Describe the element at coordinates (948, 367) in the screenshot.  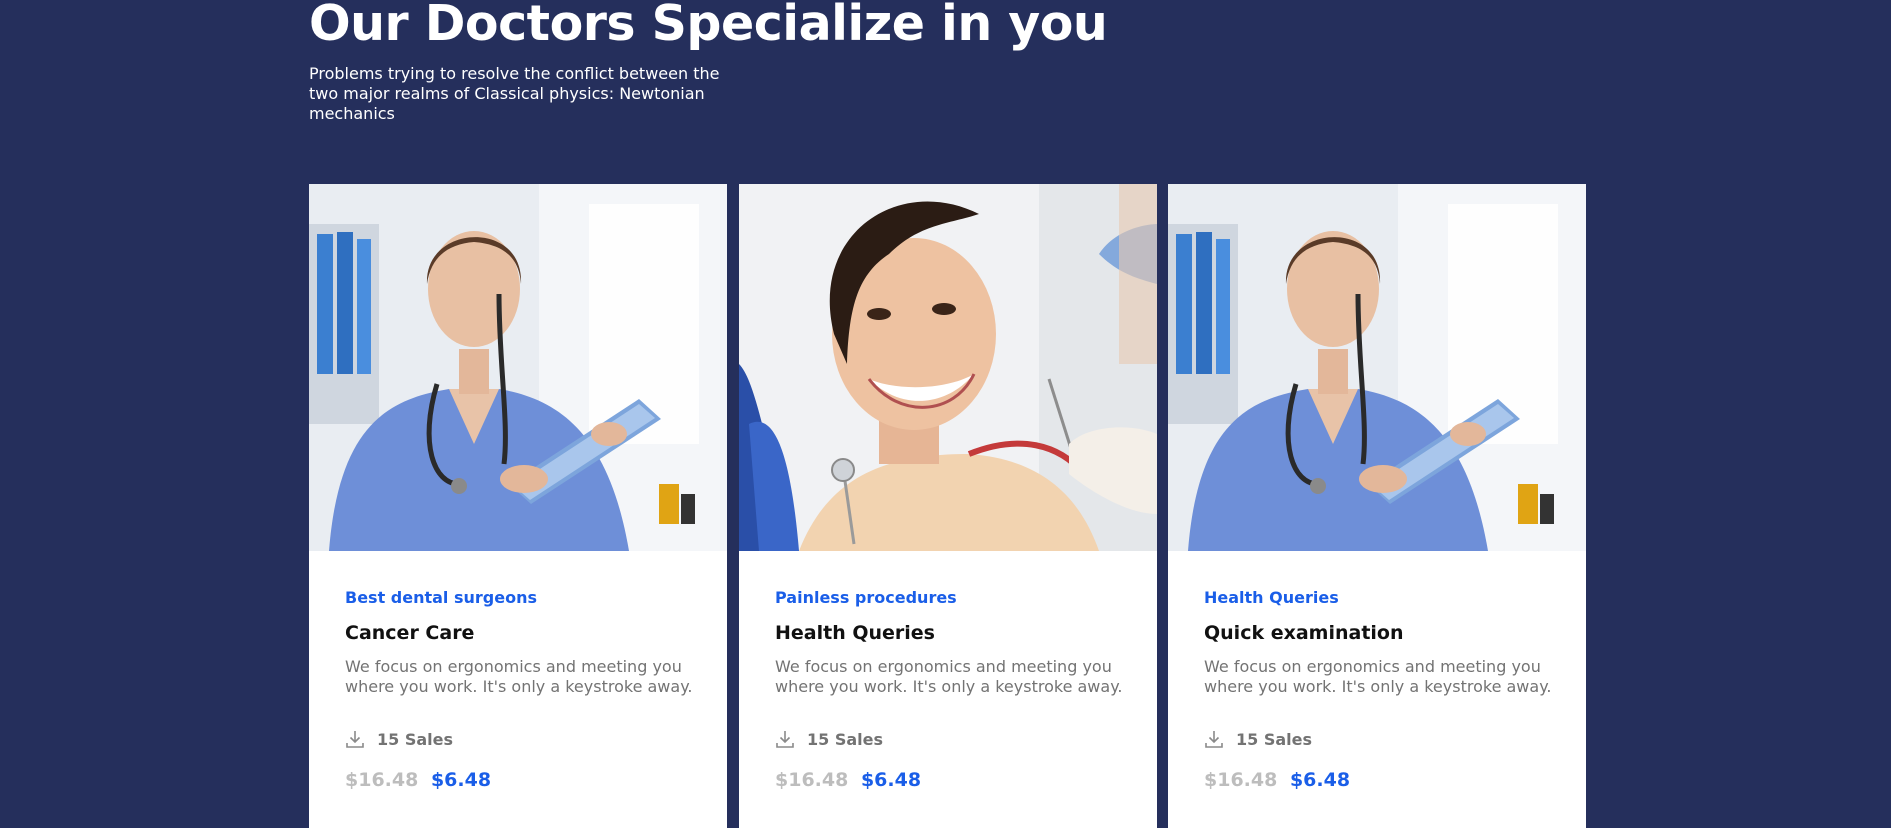
I see `patient-photo` at that location.